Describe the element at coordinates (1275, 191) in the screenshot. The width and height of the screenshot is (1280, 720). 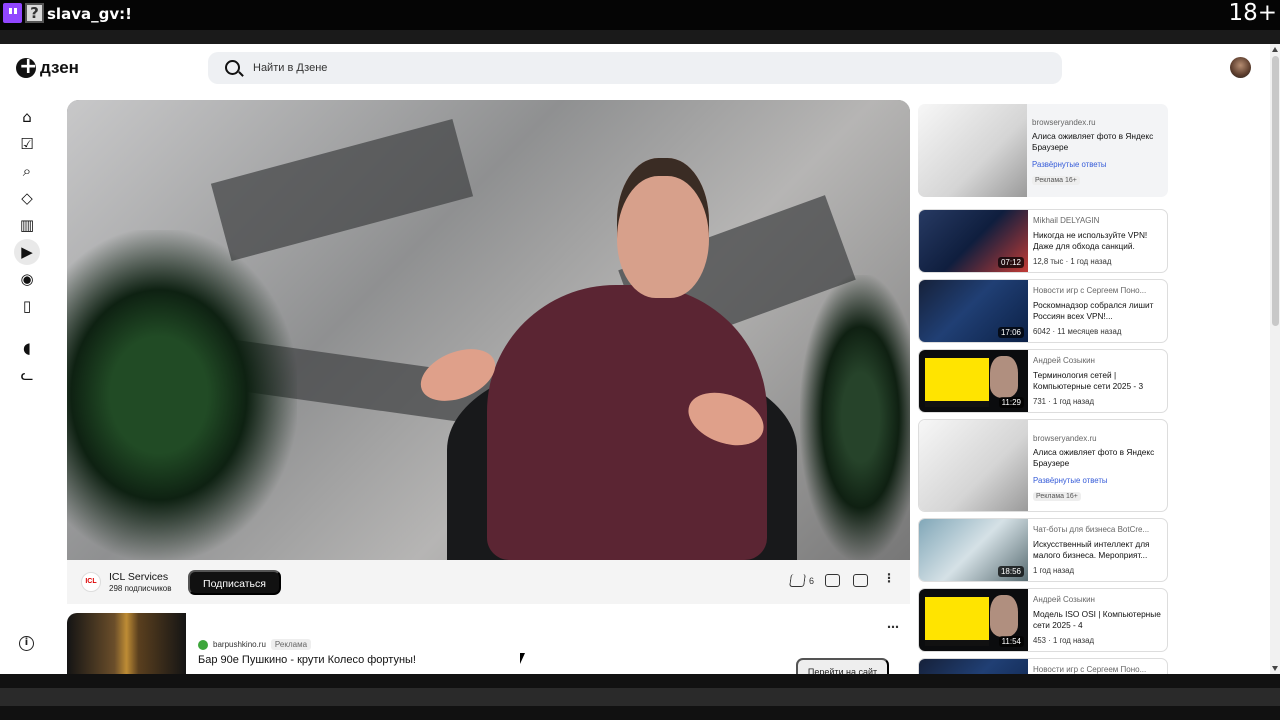
I see `scroll-thumb` at that location.